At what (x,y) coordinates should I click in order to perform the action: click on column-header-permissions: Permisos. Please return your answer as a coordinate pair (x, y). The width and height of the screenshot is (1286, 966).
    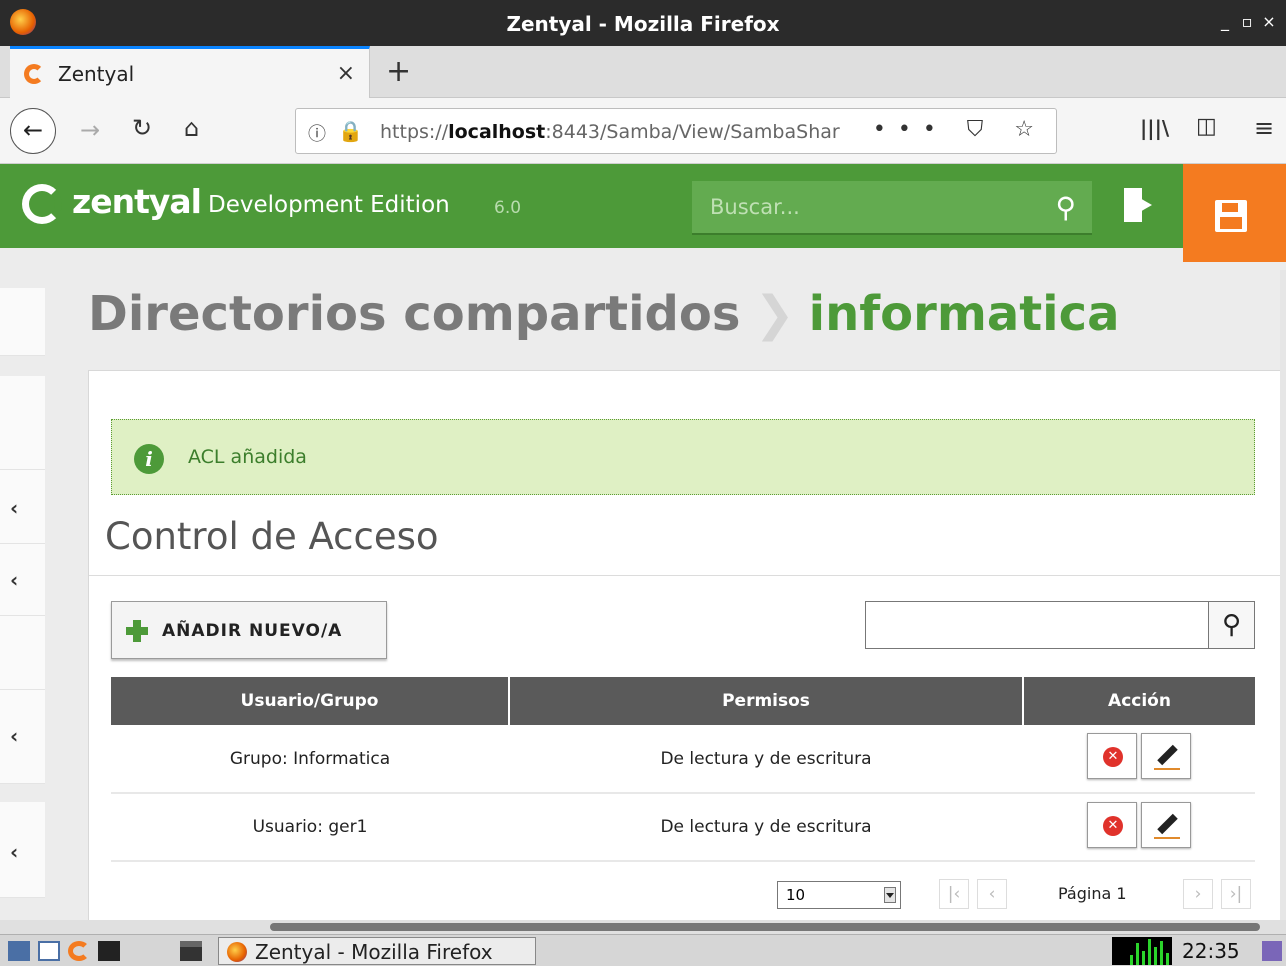
    Looking at the image, I should click on (766, 701).